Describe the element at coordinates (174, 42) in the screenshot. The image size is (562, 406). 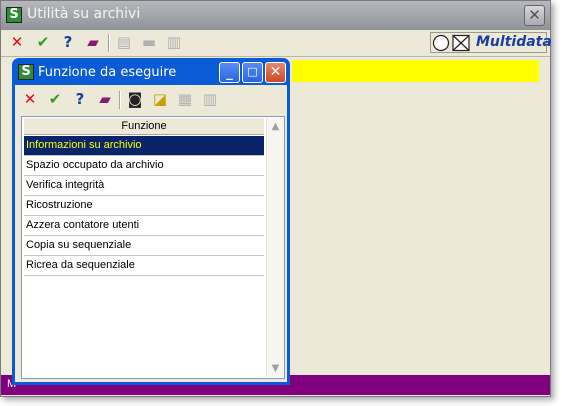
I see `list-icon: ▥` at that location.